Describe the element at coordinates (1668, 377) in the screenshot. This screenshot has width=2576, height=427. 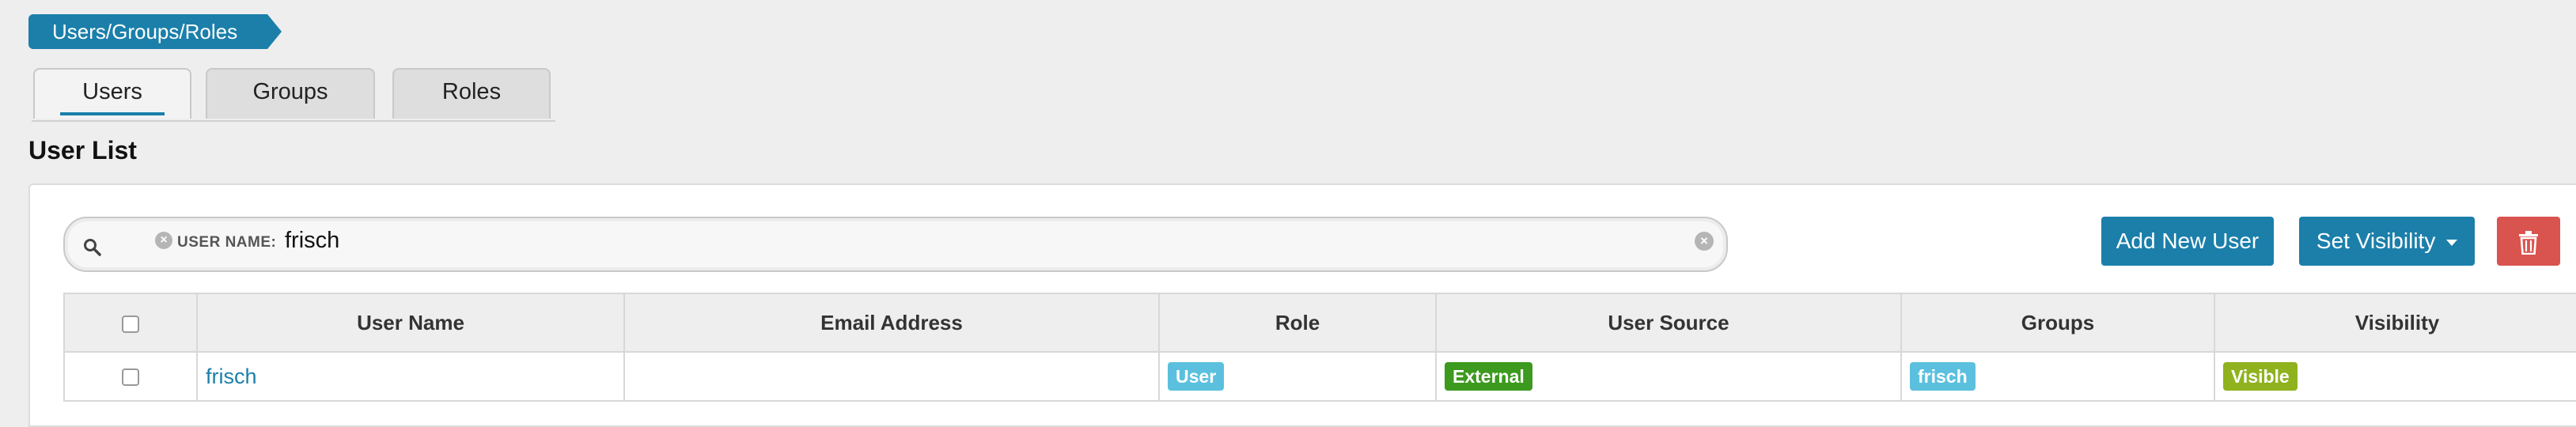
I see `user-source-cell: External` at that location.